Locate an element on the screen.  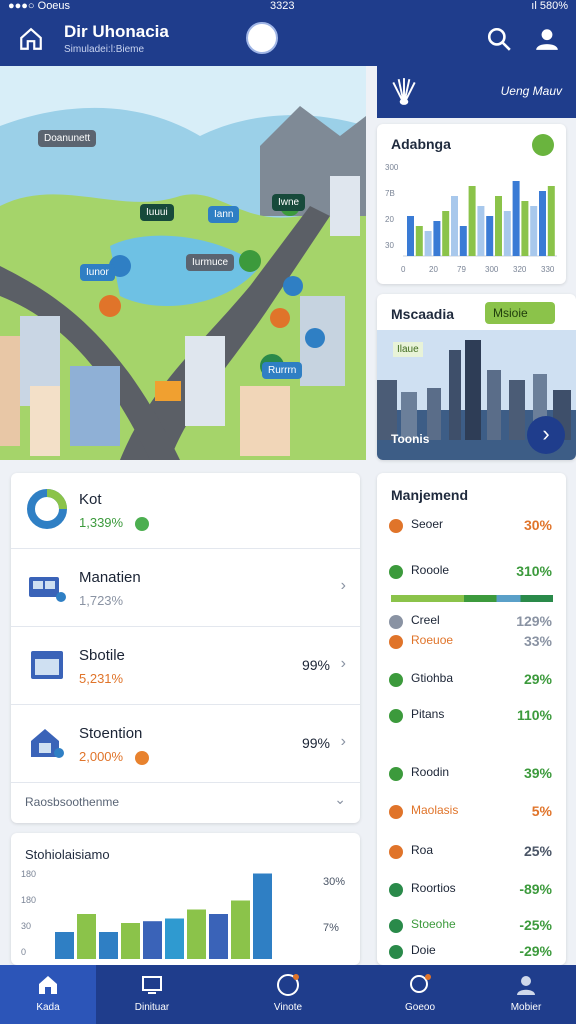
item-name: Kot is located at coordinates (90, 499).